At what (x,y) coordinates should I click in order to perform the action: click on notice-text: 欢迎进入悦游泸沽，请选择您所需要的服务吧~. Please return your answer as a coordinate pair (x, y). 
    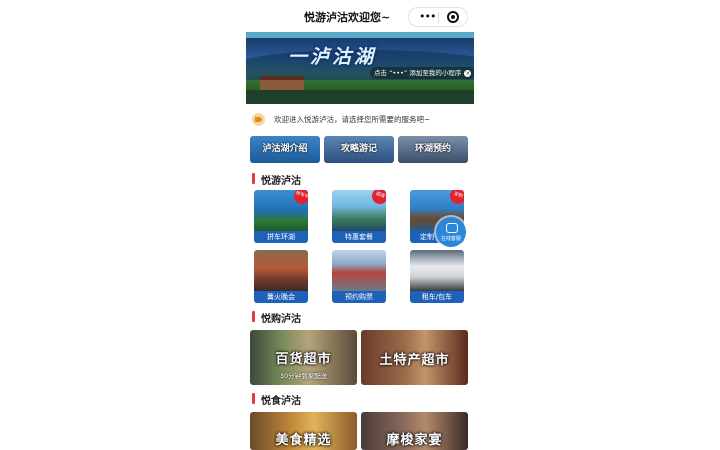
    Looking at the image, I should click on (352, 119).